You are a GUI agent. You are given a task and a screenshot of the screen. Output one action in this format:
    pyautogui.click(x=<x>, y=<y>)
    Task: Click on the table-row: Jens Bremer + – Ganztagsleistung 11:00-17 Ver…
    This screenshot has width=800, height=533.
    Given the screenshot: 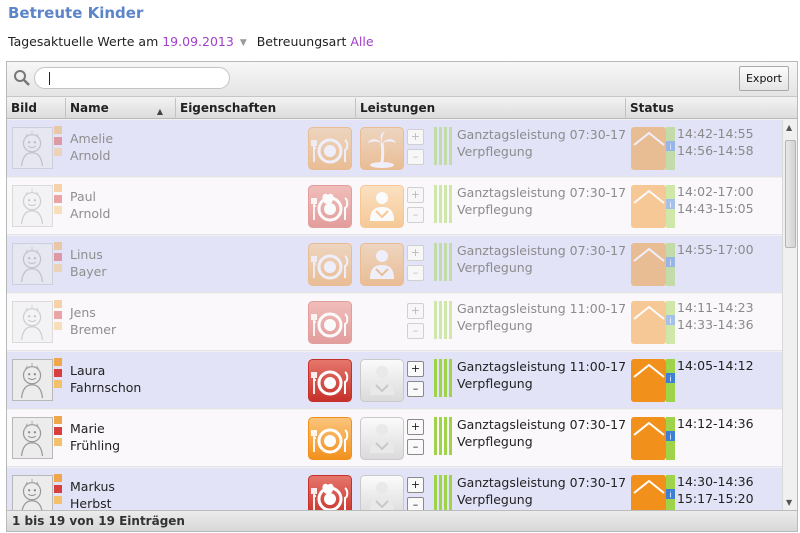 What is the action you would take?
    pyautogui.click(x=394, y=322)
    